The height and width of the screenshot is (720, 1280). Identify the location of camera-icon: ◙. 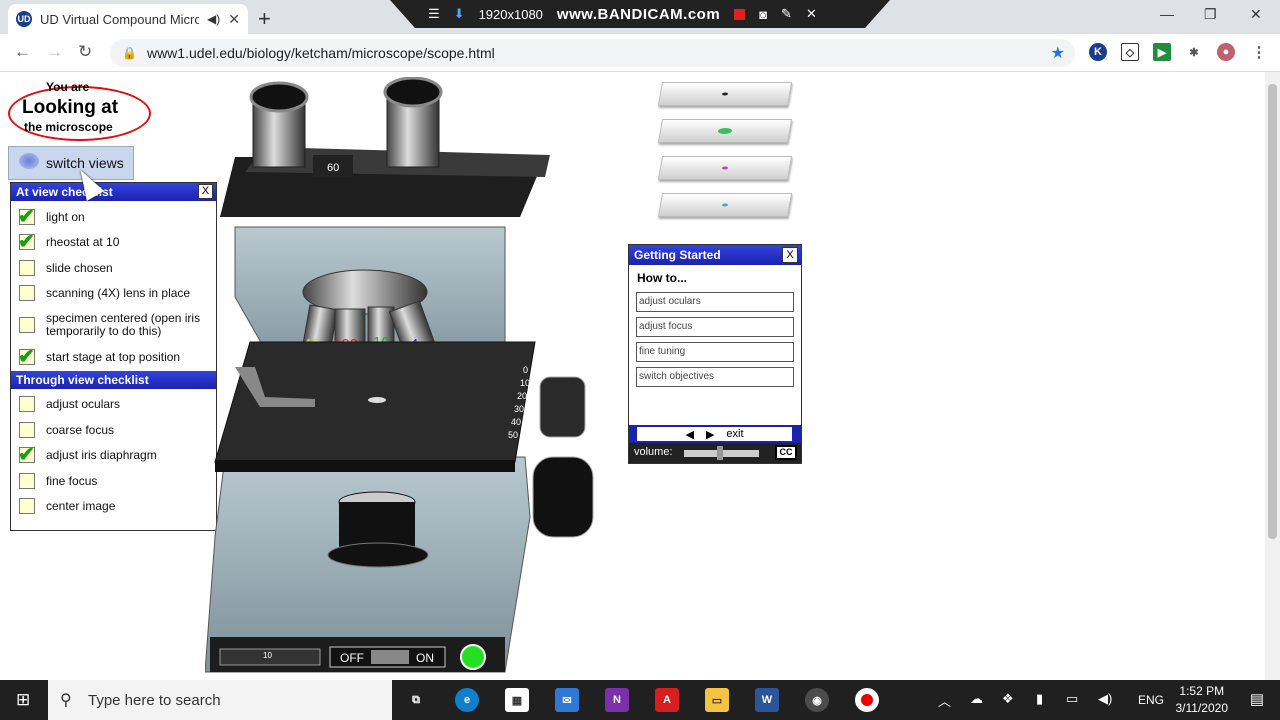
(763, 14).